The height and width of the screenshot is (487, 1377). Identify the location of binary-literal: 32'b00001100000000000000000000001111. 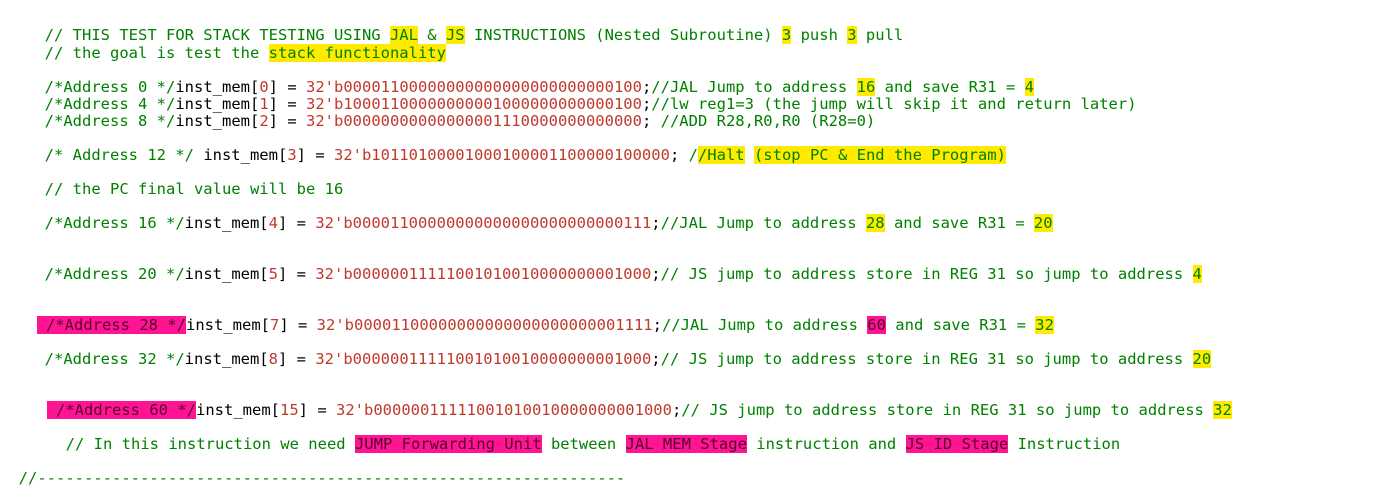
(484, 325).